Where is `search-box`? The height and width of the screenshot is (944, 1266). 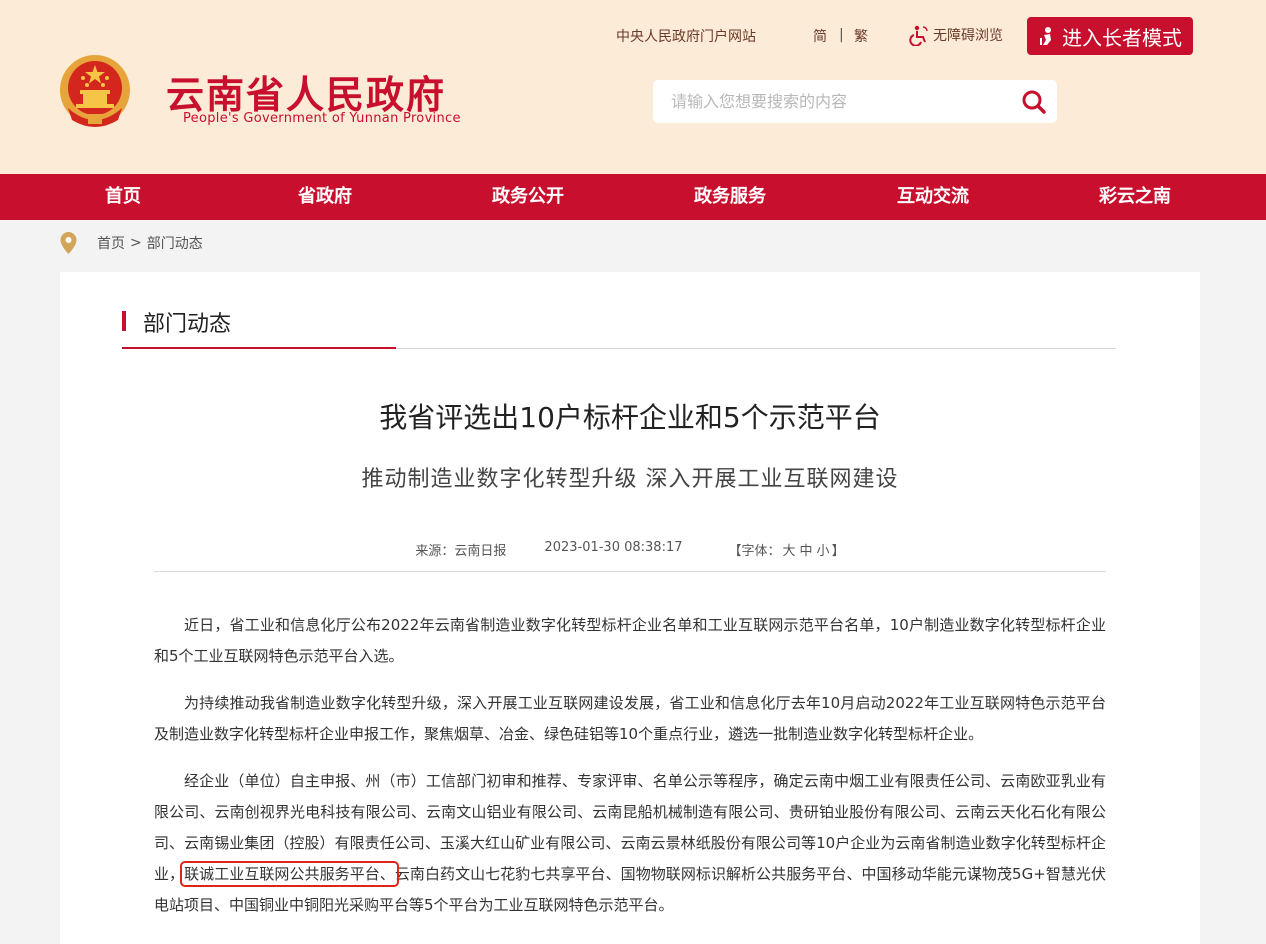 search-box is located at coordinates (855, 101).